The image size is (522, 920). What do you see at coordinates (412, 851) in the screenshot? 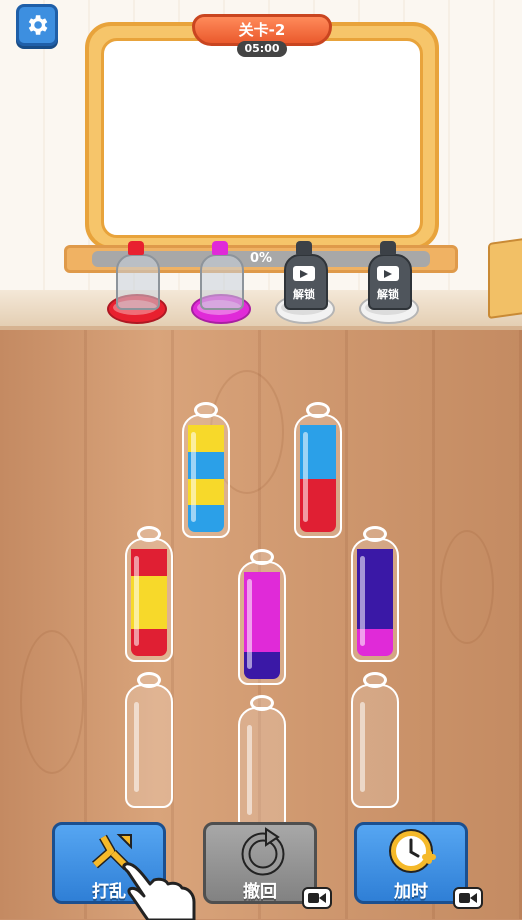
I see `clock-plus-icon` at bounding box center [412, 851].